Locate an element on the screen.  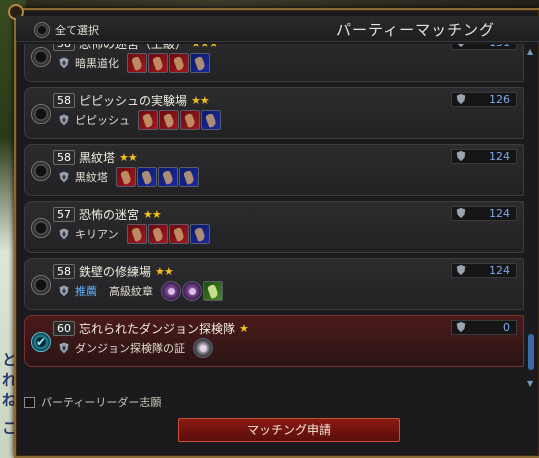
dungeon-row: 58 ピピッシュの実験場 ★★ ピピッシュ 126 is located at coordinates (274, 113).